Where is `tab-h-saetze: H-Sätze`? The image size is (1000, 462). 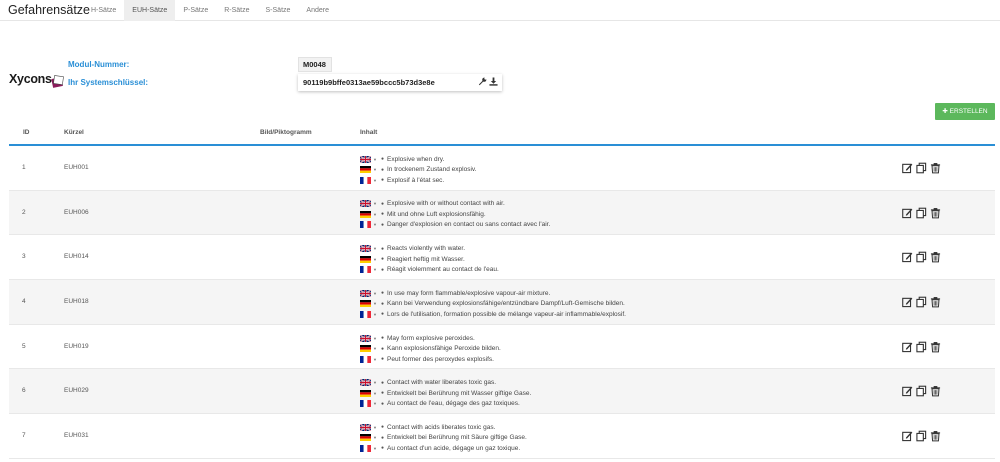
tab-h-saetze: H-Sätze is located at coordinates (103, 10).